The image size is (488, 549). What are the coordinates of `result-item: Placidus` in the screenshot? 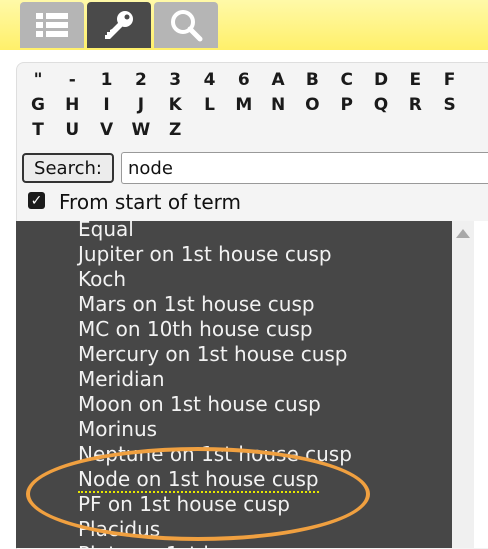 It's located at (119, 529).